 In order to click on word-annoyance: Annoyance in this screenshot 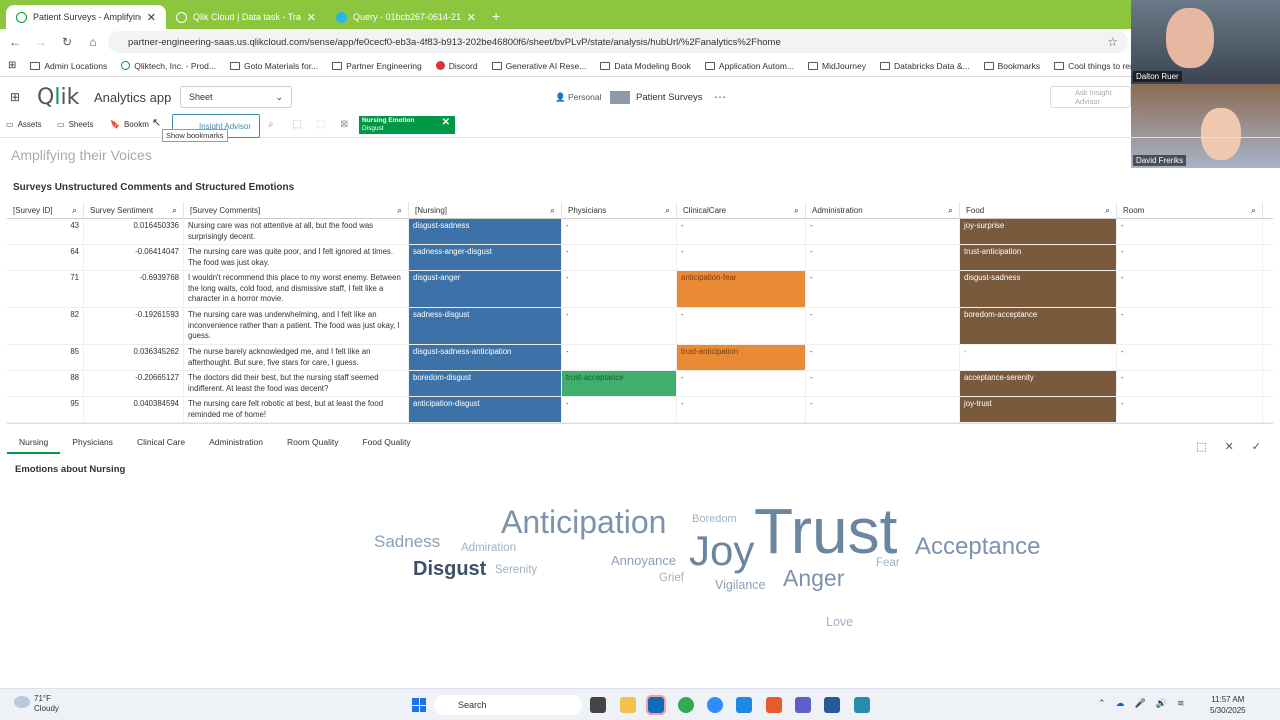, I will do `click(643, 560)`.